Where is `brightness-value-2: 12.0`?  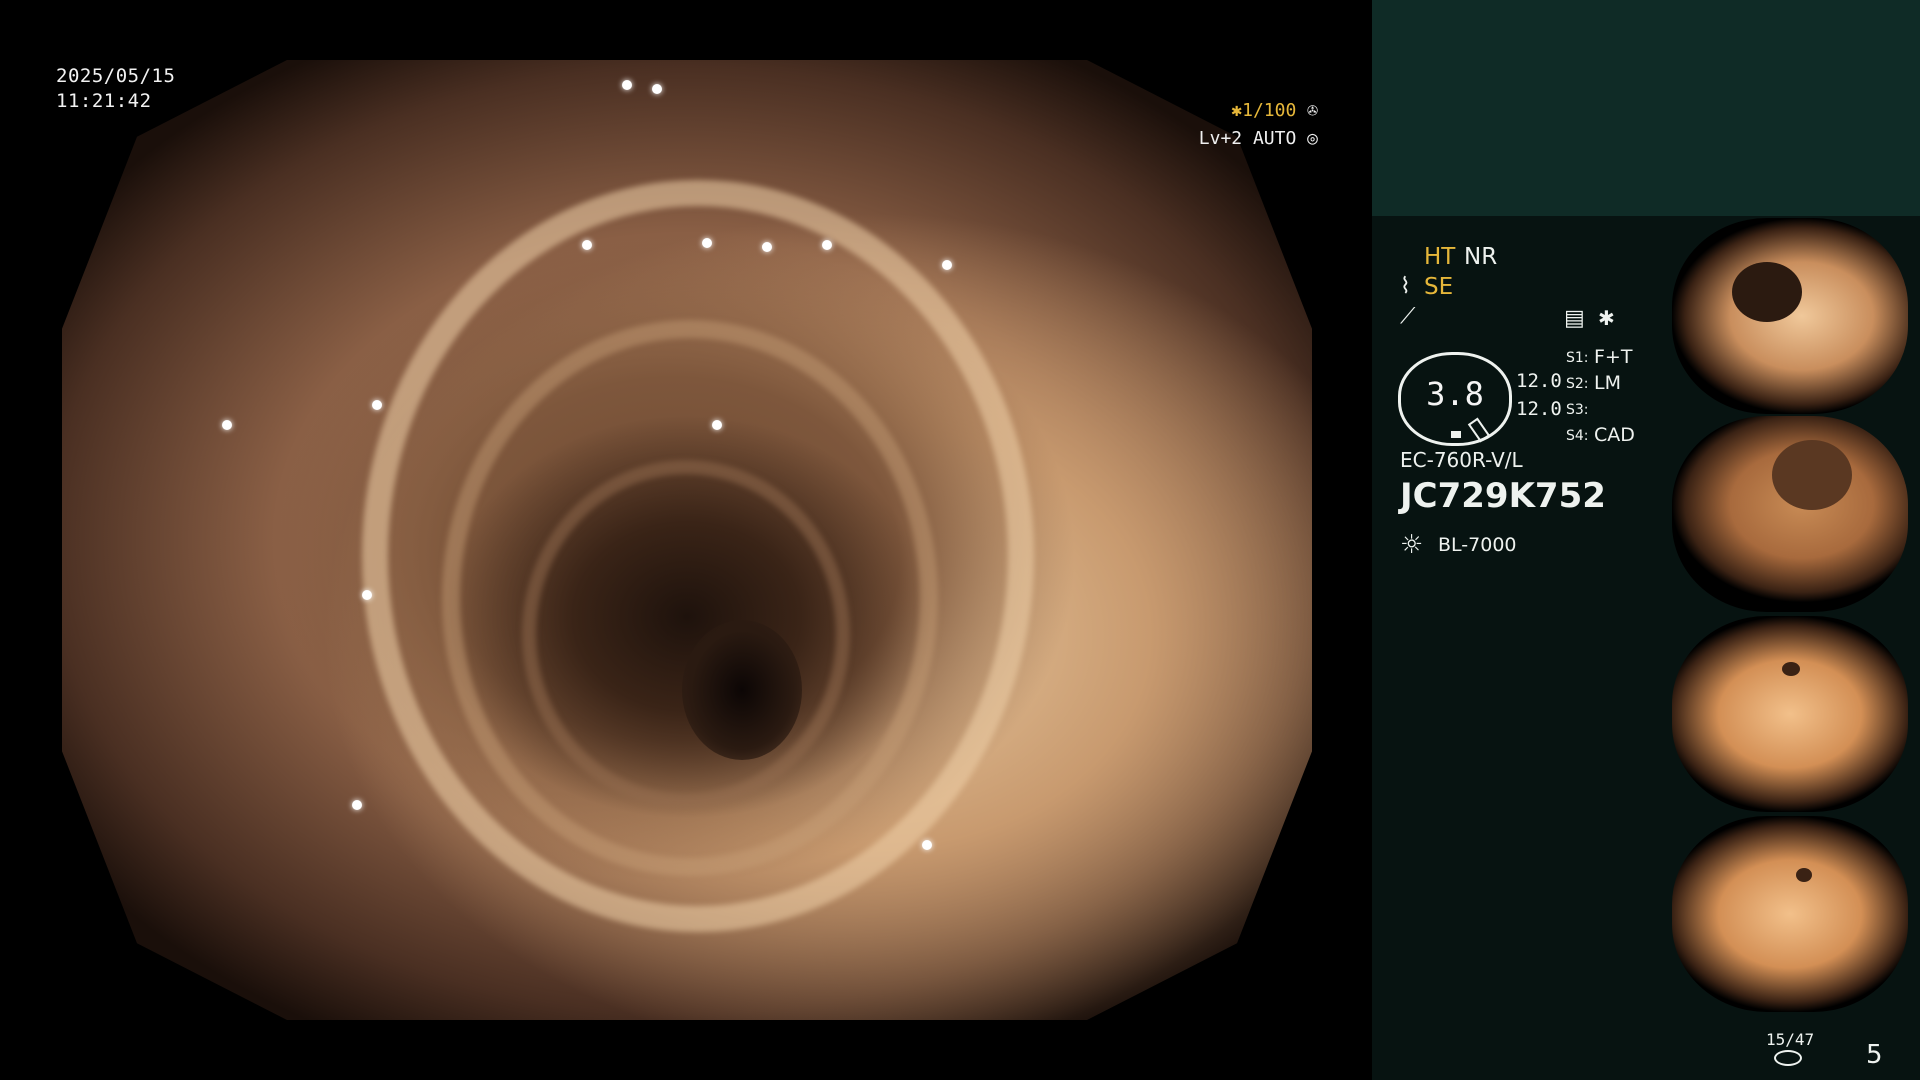
brightness-value-2: 12.0 is located at coordinates (1539, 409).